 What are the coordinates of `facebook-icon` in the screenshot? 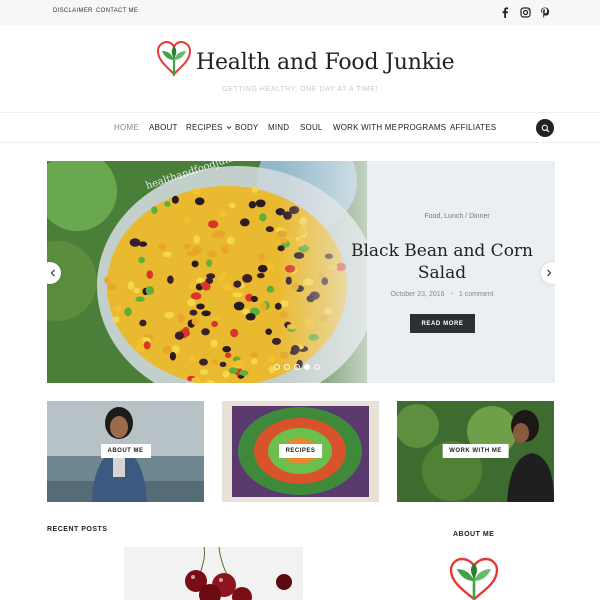 It's located at (505, 12).